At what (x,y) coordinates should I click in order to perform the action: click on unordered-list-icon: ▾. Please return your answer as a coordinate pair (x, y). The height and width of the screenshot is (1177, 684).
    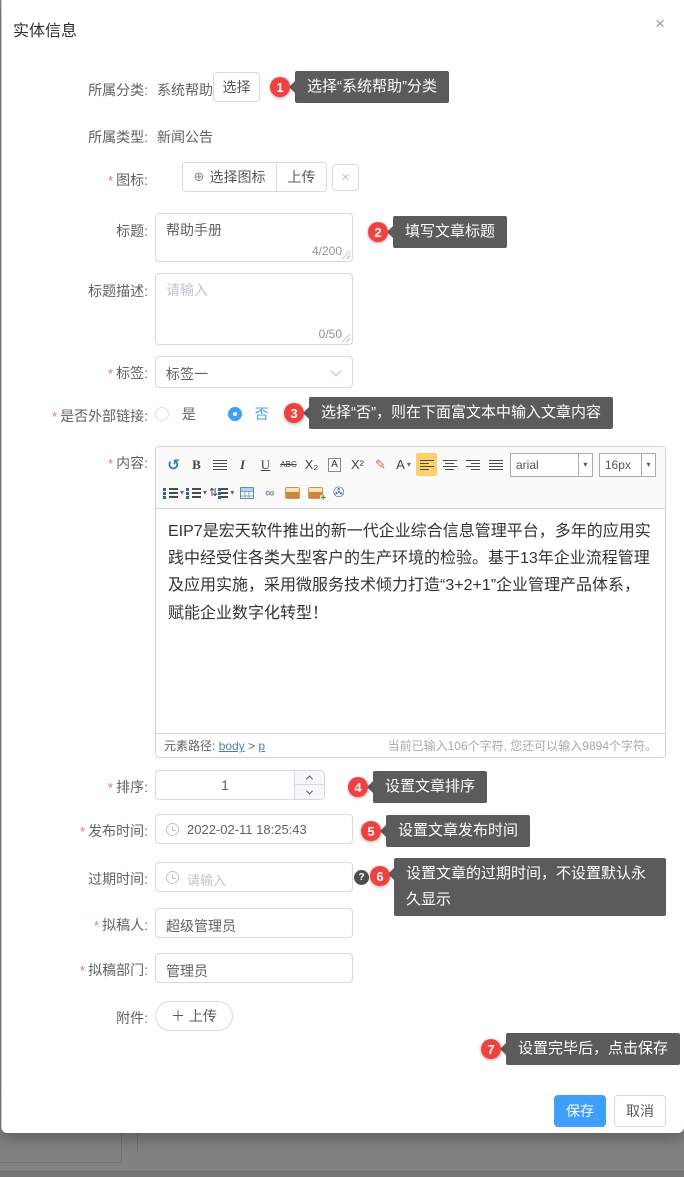
    Looking at the image, I should click on (196, 492).